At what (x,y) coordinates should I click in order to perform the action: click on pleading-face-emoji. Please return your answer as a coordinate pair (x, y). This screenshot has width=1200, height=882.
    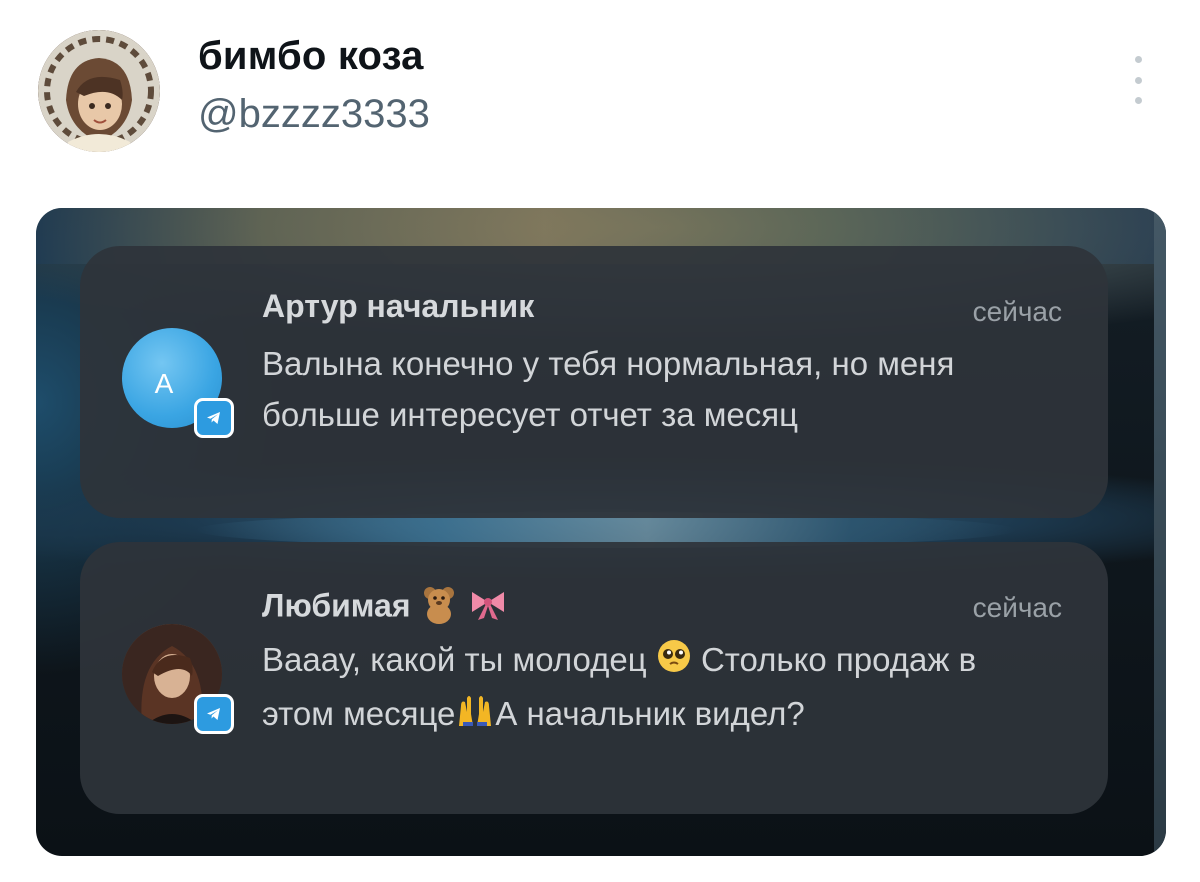
    Looking at the image, I should click on (674, 662).